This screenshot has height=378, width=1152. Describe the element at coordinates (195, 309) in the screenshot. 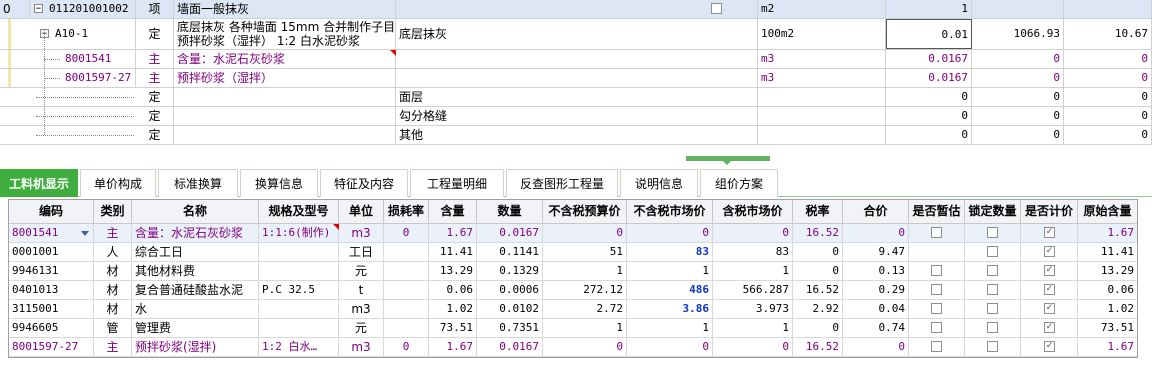

I see `cell-name: 水` at that location.